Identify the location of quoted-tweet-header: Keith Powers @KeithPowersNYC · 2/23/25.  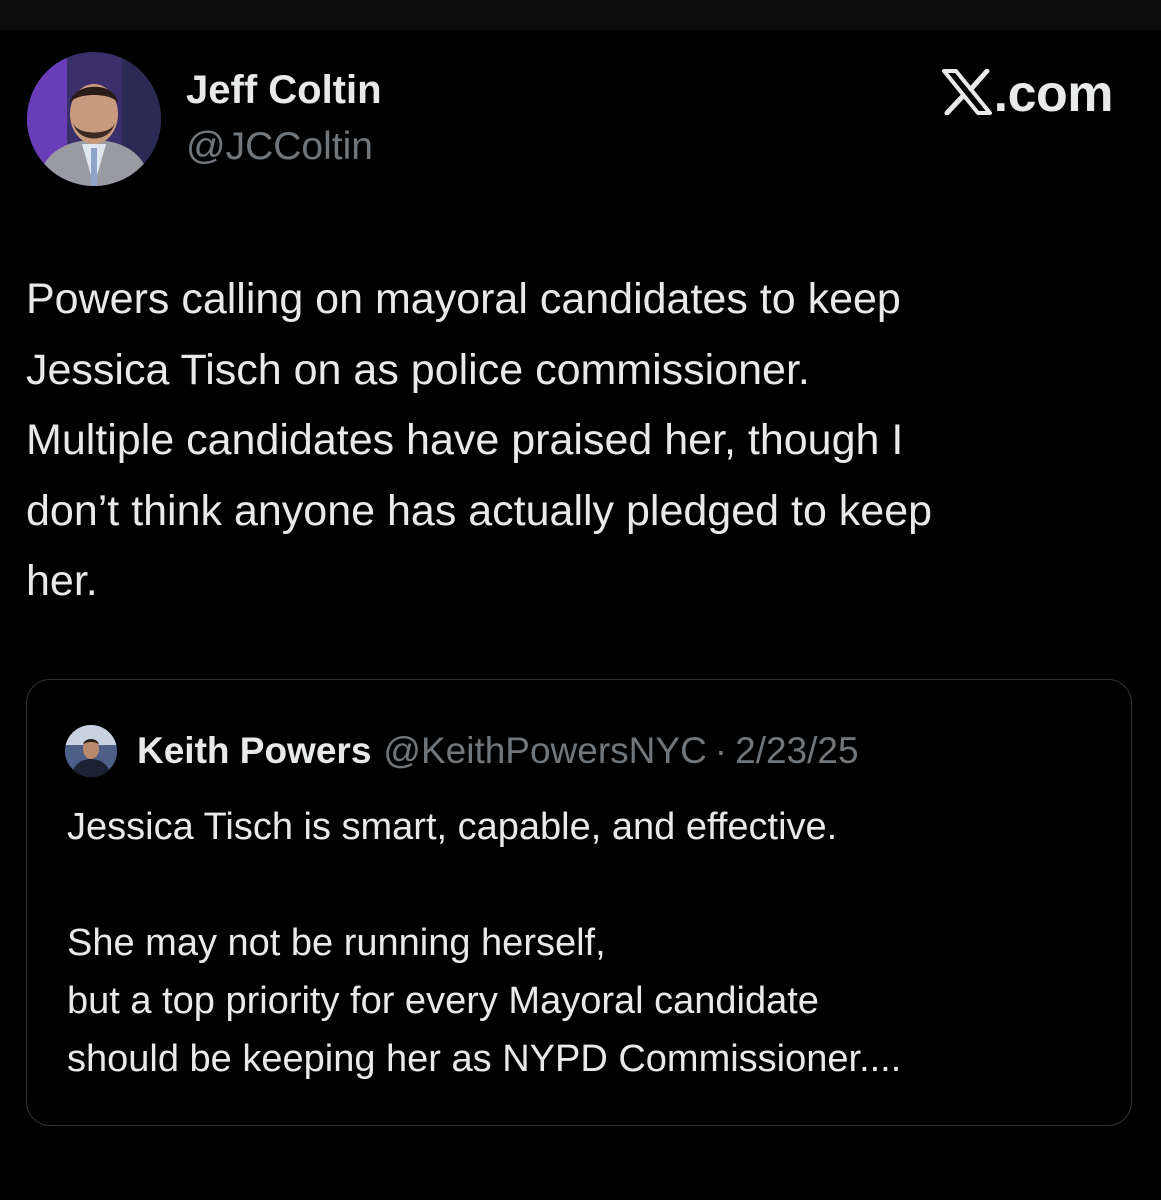
(462, 751).